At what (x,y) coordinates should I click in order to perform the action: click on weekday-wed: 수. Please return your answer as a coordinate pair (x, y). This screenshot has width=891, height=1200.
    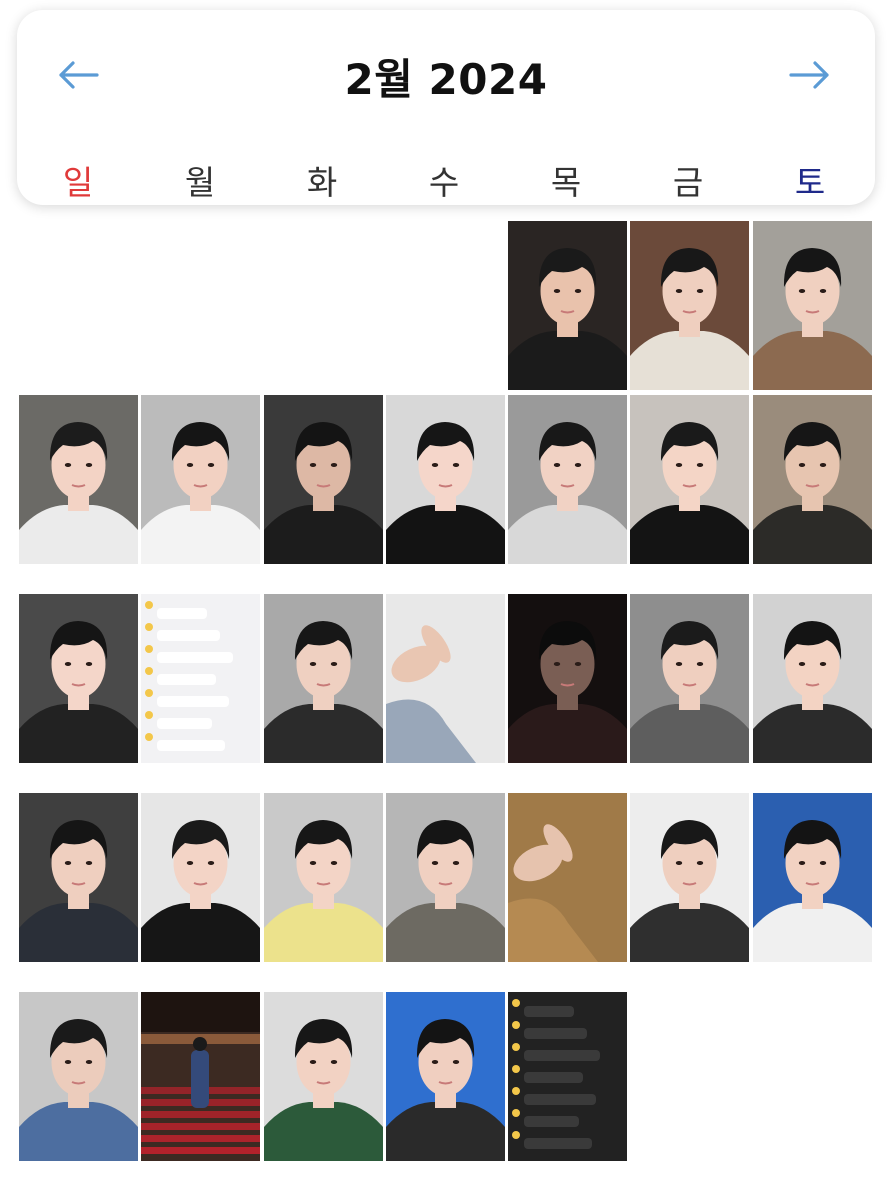
    Looking at the image, I should click on (444, 182).